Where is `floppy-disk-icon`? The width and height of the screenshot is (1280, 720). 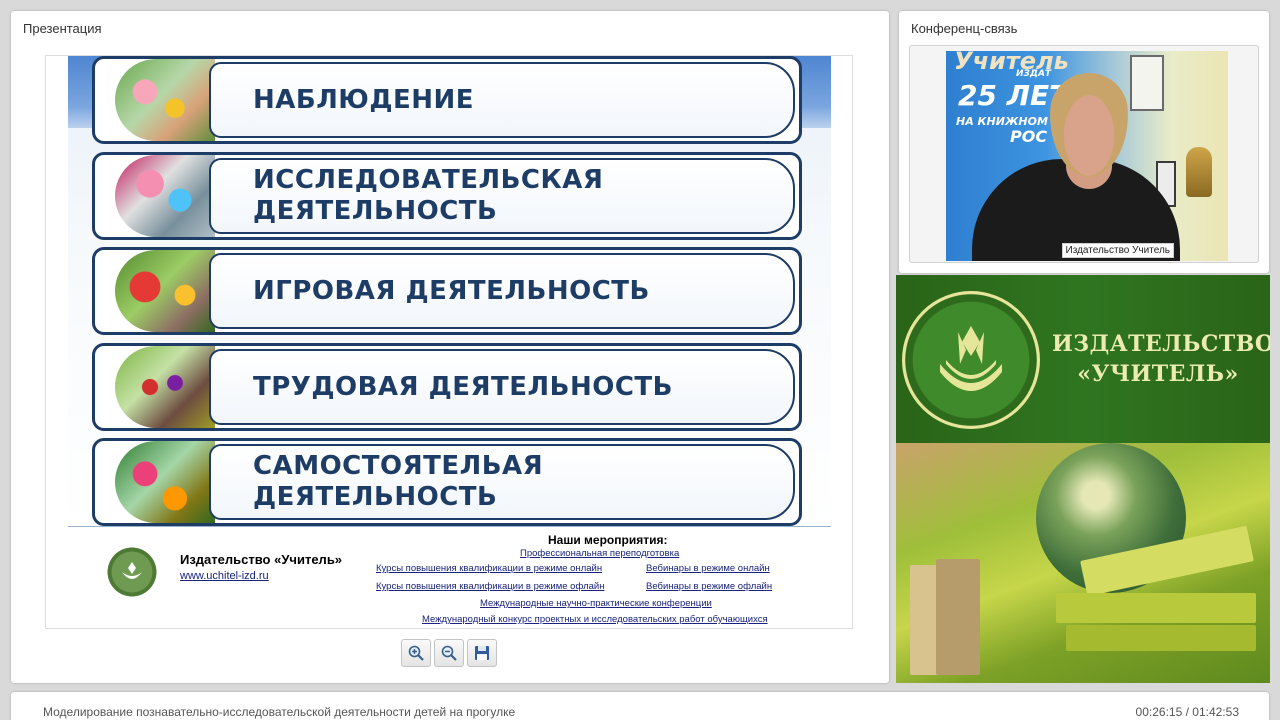 floppy-disk-icon is located at coordinates (482, 653).